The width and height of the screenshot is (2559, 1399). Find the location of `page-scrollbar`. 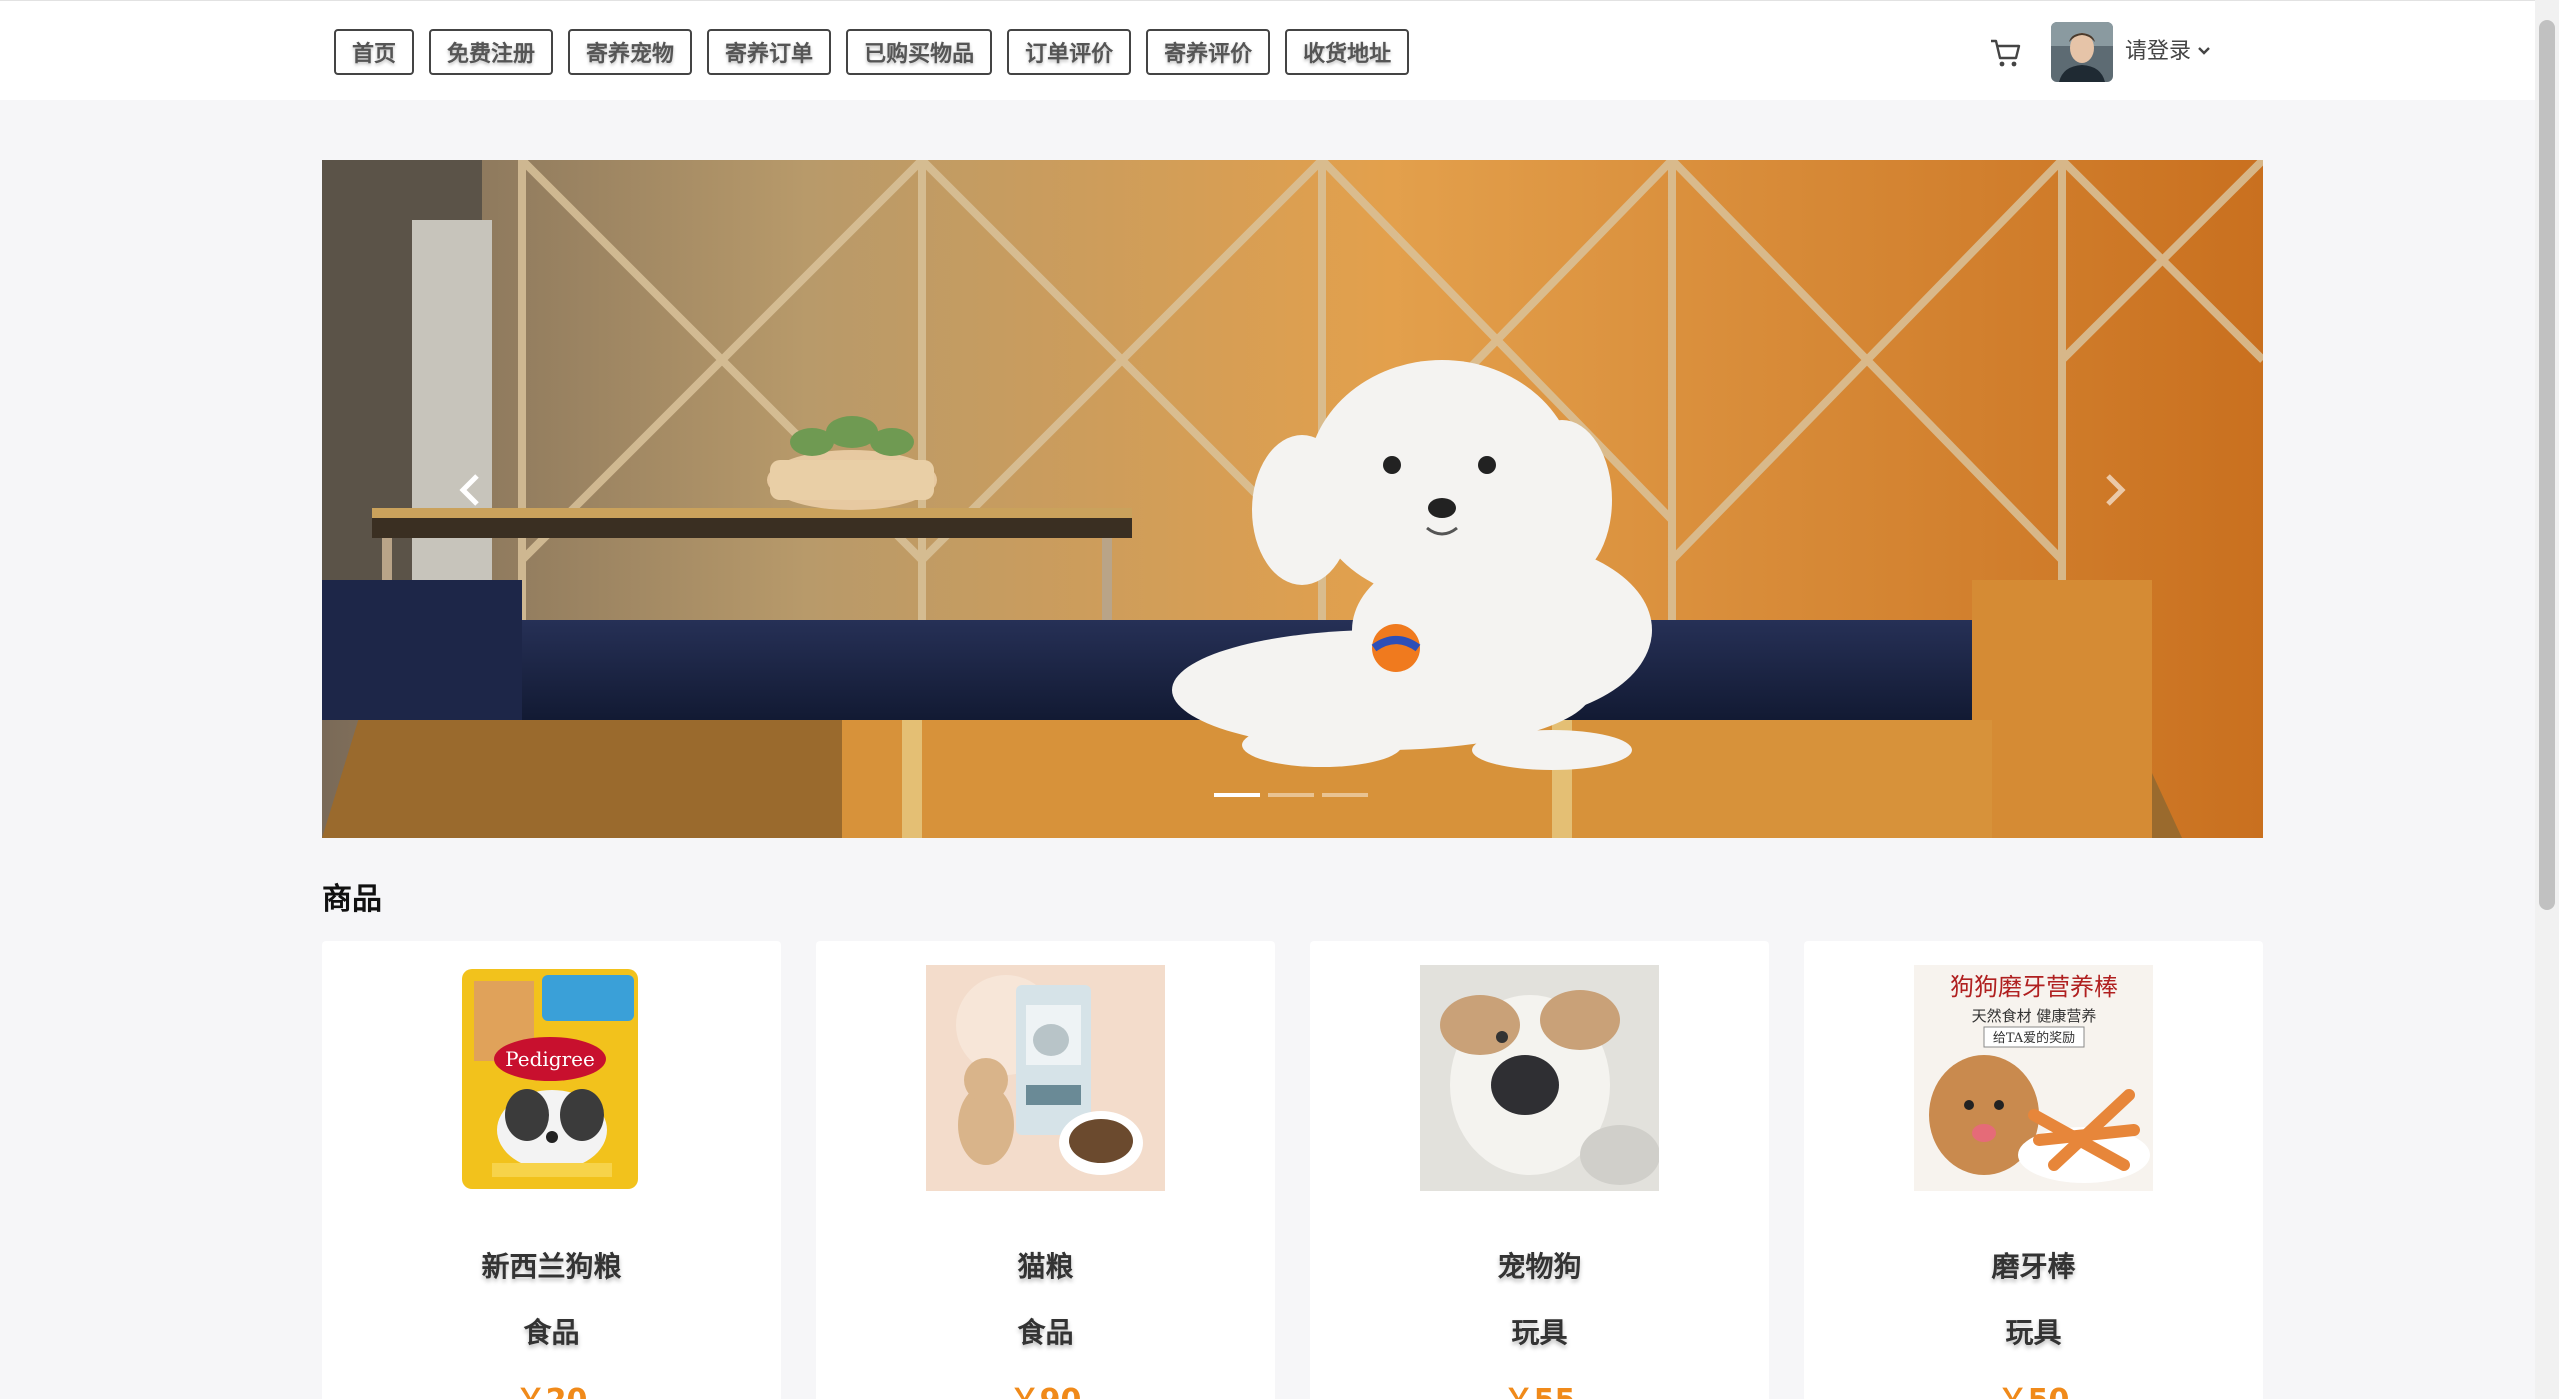

page-scrollbar is located at coordinates (2547, 699).